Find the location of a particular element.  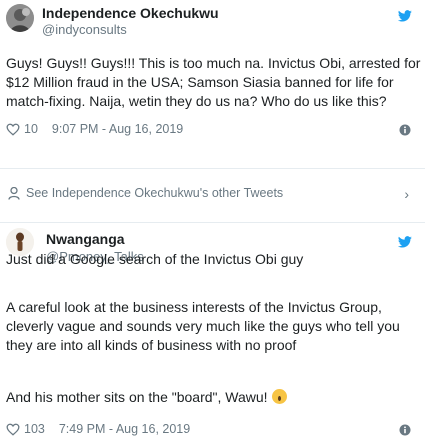

person-icon is located at coordinates (14, 193).